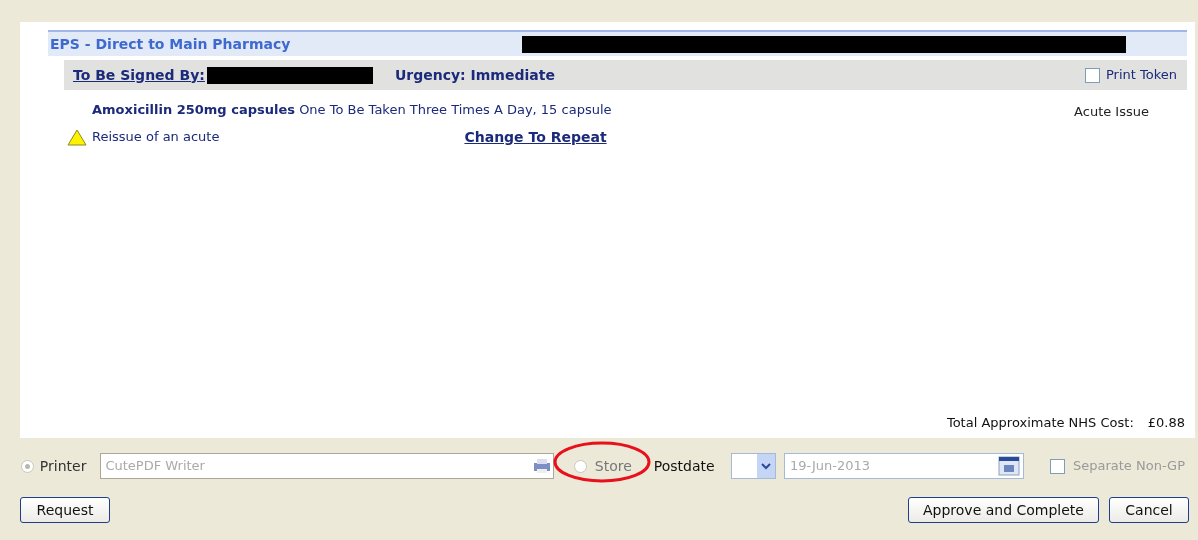  What do you see at coordinates (1129, 466) in the screenshot?
I see `separate-non-gp-label: Separate Non-GP` at bounding box center [1129, 466].